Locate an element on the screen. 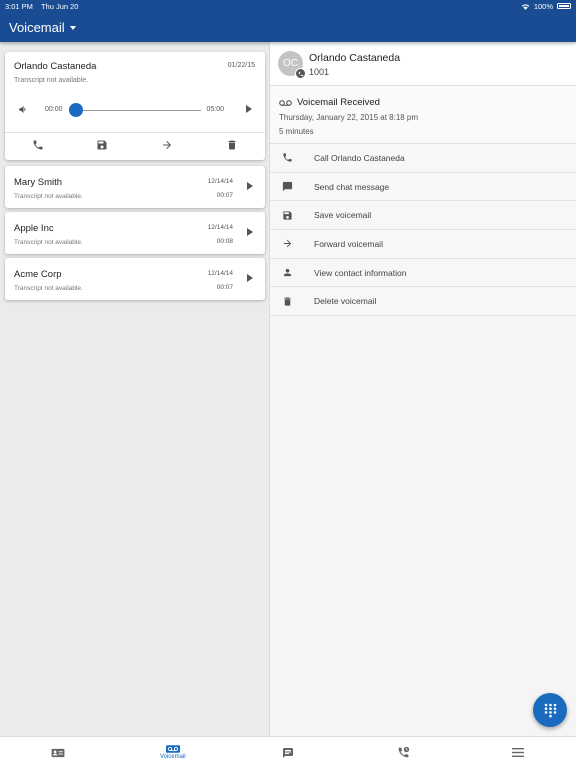 This screenshot has width=576, height=768. caller-name: Orlando Castaneda is located at coordinates (55, 66).